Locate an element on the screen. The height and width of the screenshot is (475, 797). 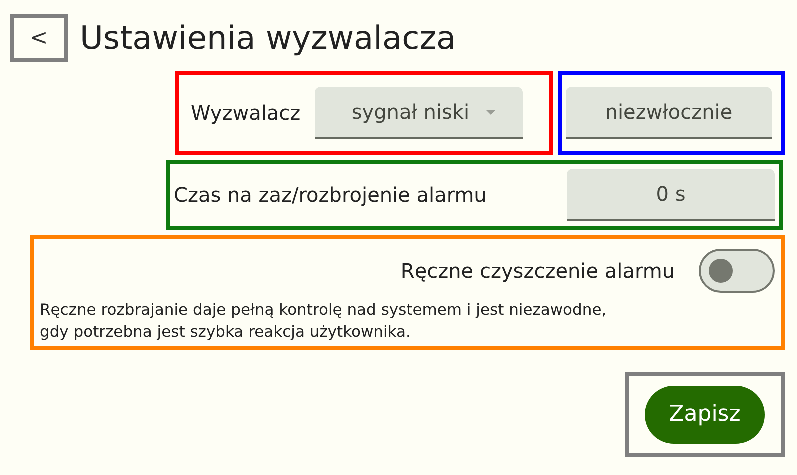
caret-icon is located at coordinates (491, 112).